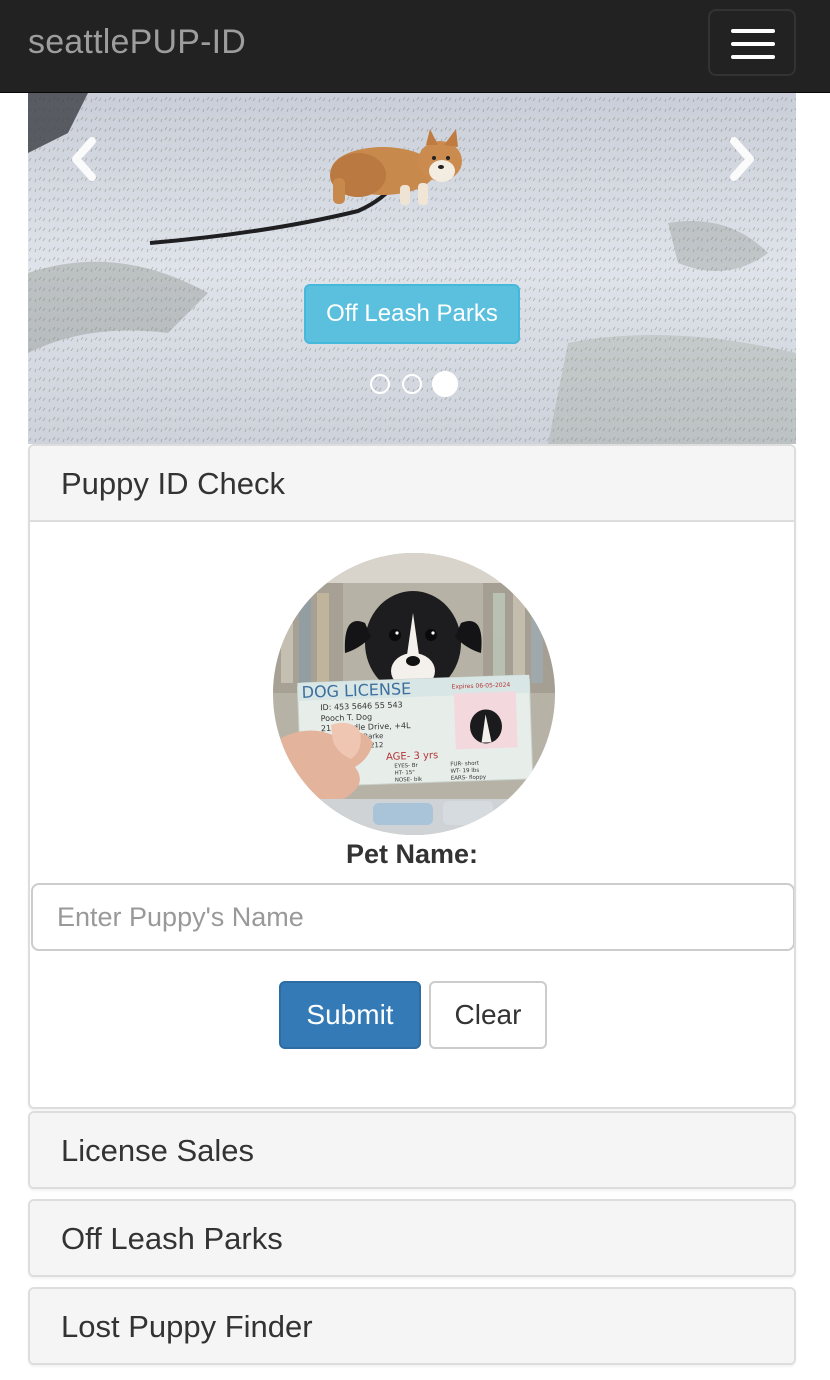 The height and width of the screenshot is (1380, 830). I want to click on license-ears-text: EARS- floppy, so click(469, 777).